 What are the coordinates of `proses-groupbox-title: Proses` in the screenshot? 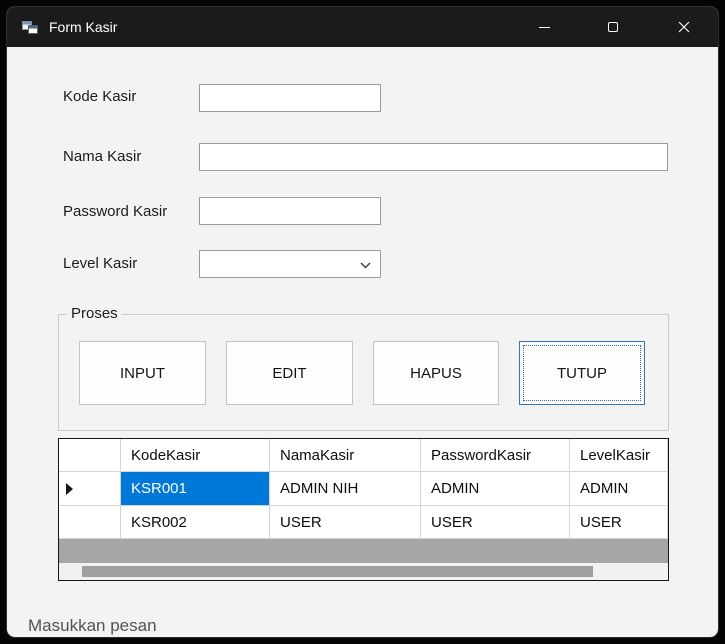 It's located at (94, 313).